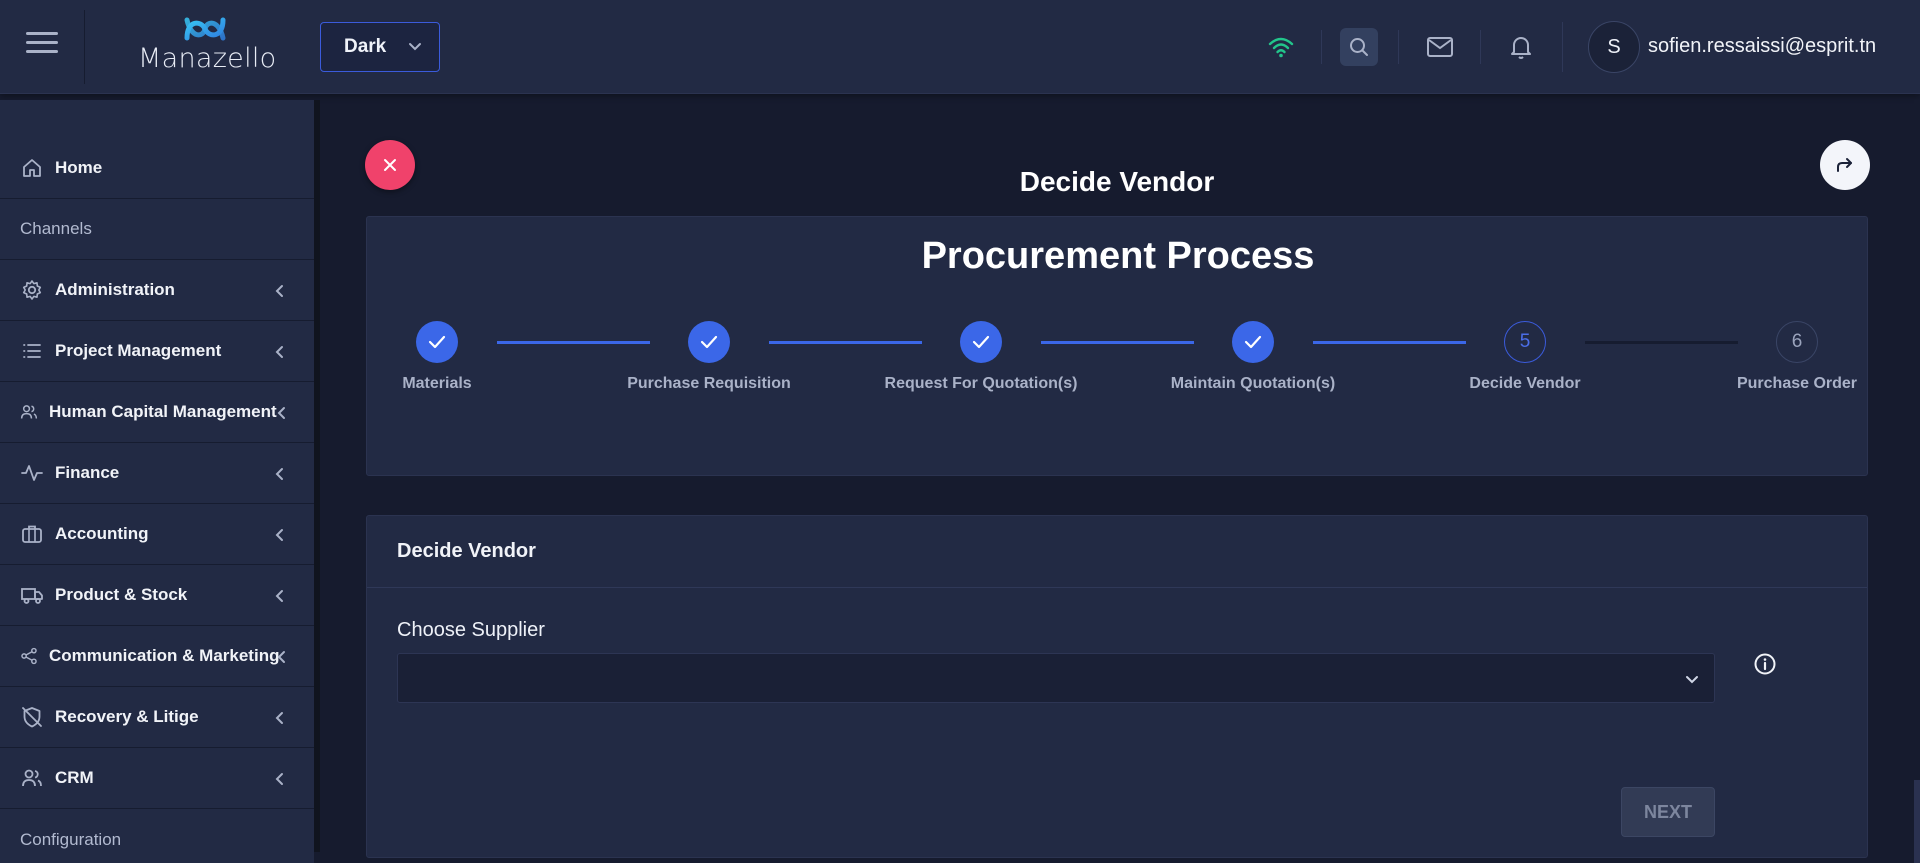 The width and height of the screenshot is (1920, 863). Describe the element at coordinates (29, 656) in the screenshot. I see `share-icon` at that location.